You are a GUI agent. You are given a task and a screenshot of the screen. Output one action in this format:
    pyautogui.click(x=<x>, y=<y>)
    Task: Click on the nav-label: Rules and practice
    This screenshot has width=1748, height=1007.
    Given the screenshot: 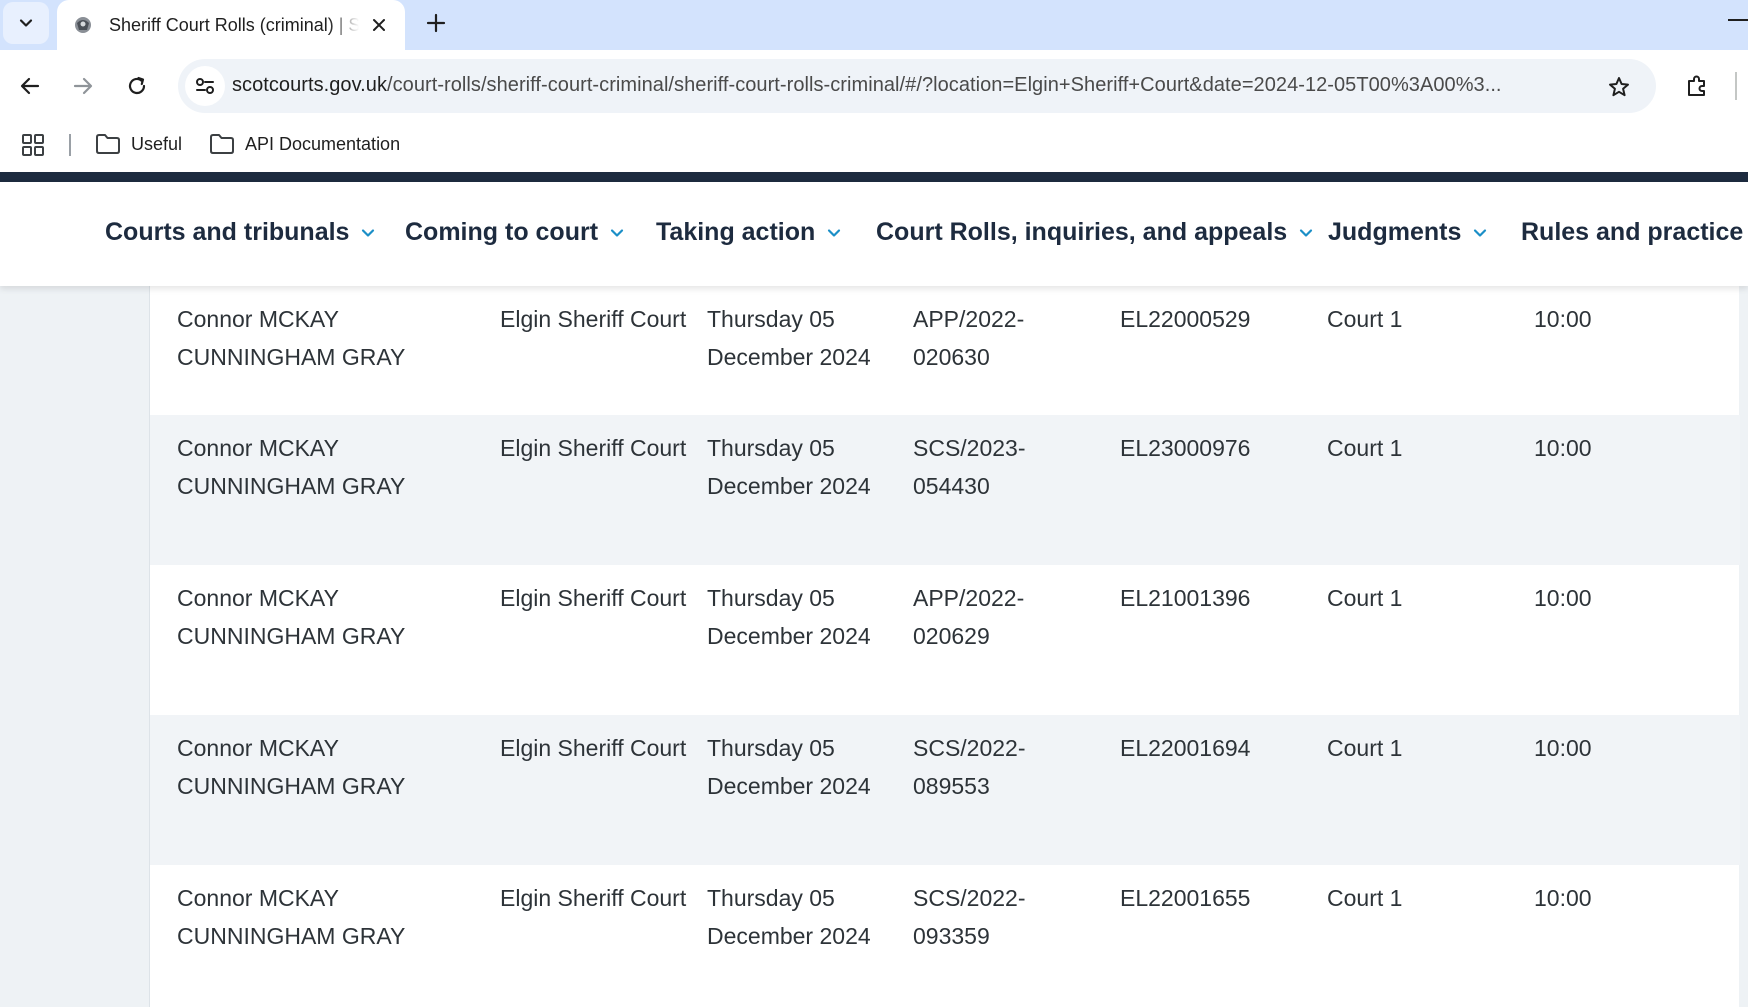 What is the action you would take?
    pyautogui.click(x=1632, y=232)
    